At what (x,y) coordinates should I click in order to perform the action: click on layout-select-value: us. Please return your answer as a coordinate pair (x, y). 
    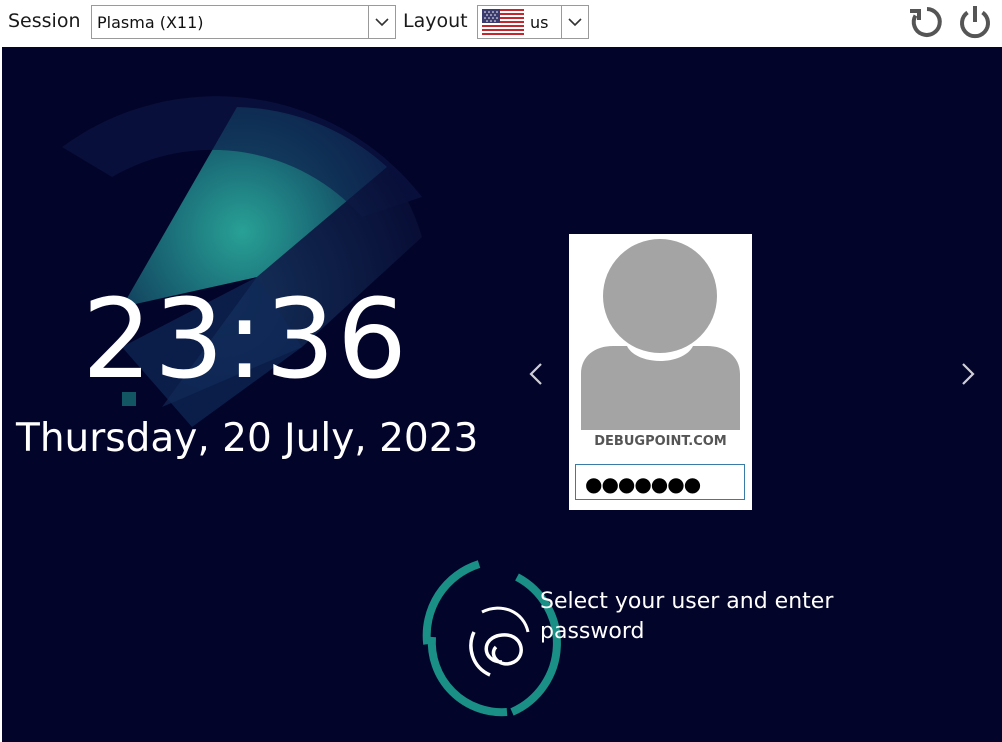
    Looking at the image, I should click on (539, 22).